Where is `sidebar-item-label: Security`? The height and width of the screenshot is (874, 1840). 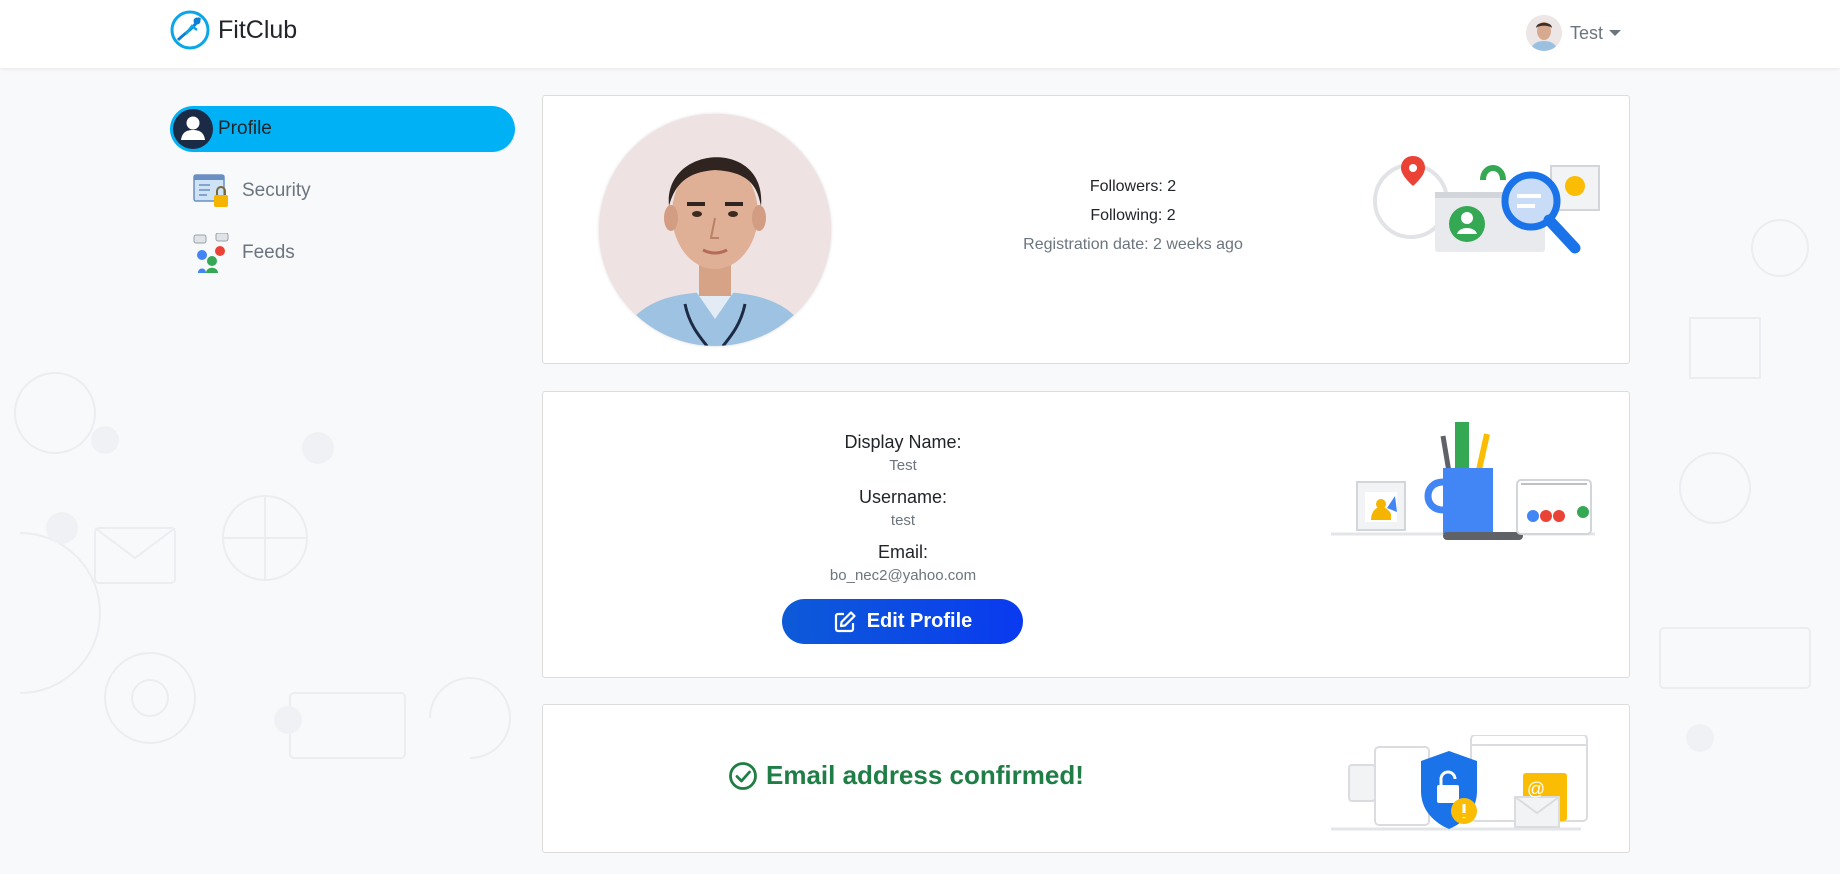
sidebar-item-label: Security is located at coordinates (276, 190).